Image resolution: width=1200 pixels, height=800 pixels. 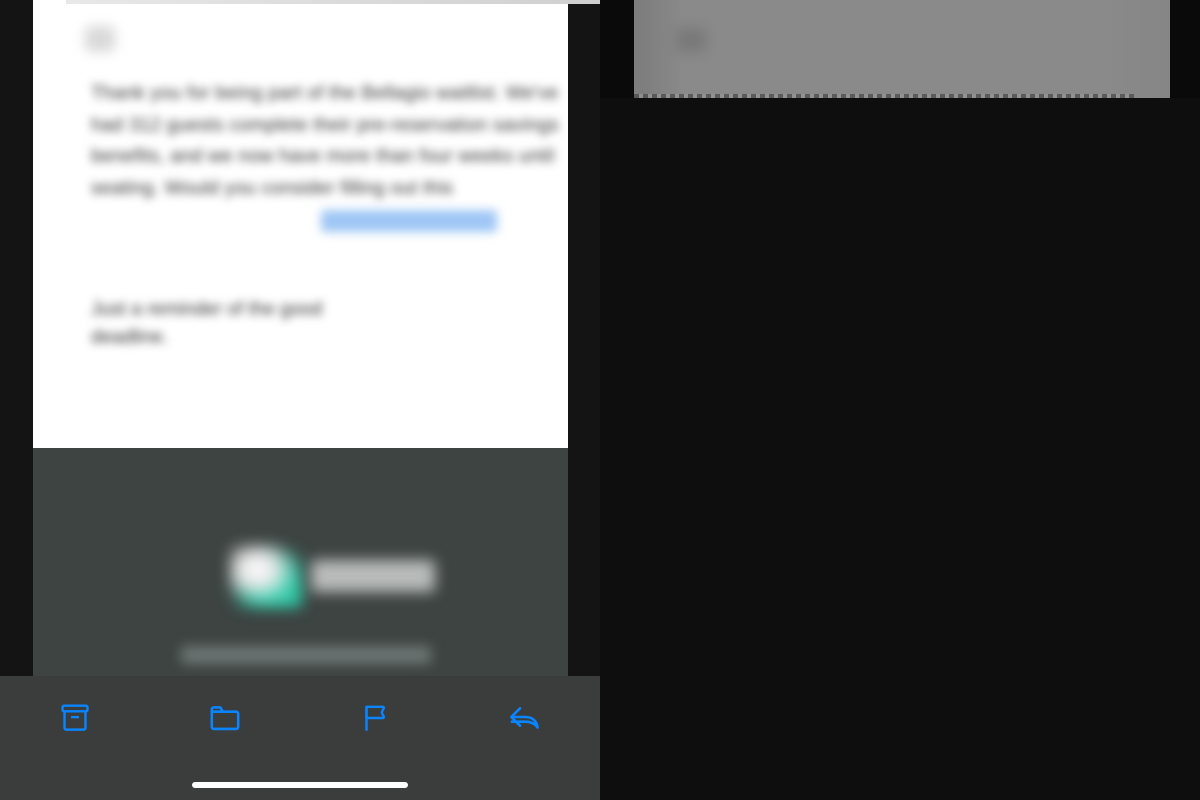 I want to click on toolbar-flag-button, so click(x=375, y=718).